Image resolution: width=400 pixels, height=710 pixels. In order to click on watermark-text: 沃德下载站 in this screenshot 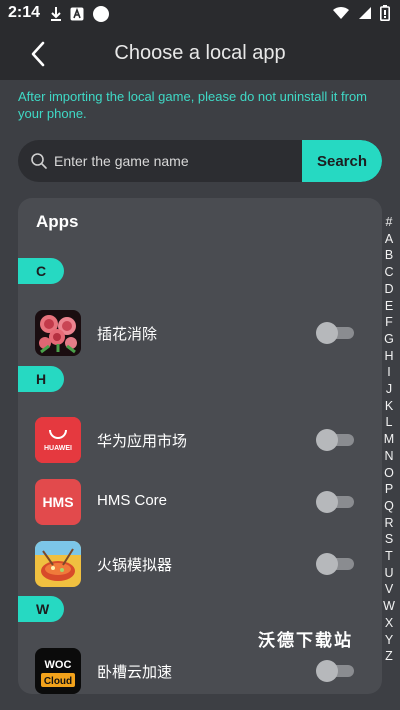, I will do `click(305, 640)`.